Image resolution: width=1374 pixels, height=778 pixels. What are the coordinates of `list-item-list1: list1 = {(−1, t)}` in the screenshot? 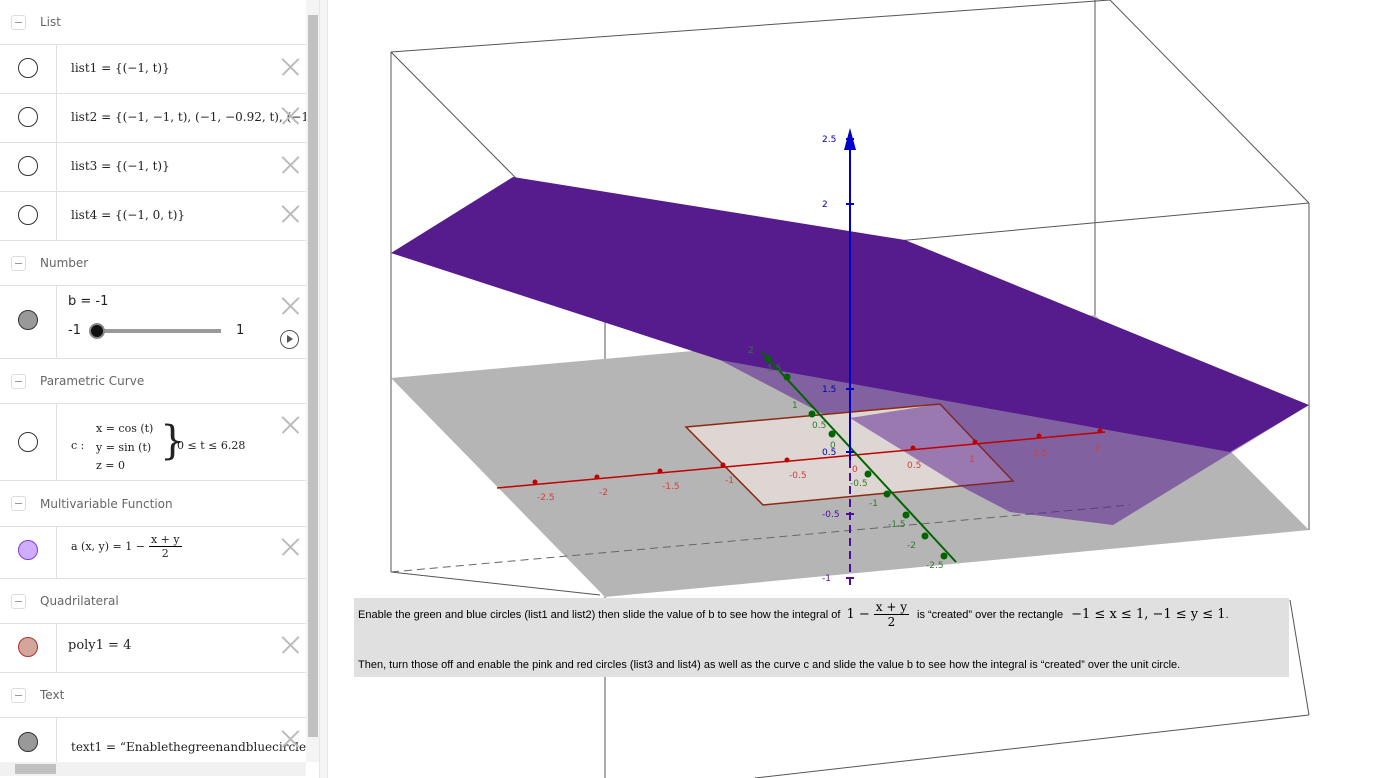 It's located at (153, 69).